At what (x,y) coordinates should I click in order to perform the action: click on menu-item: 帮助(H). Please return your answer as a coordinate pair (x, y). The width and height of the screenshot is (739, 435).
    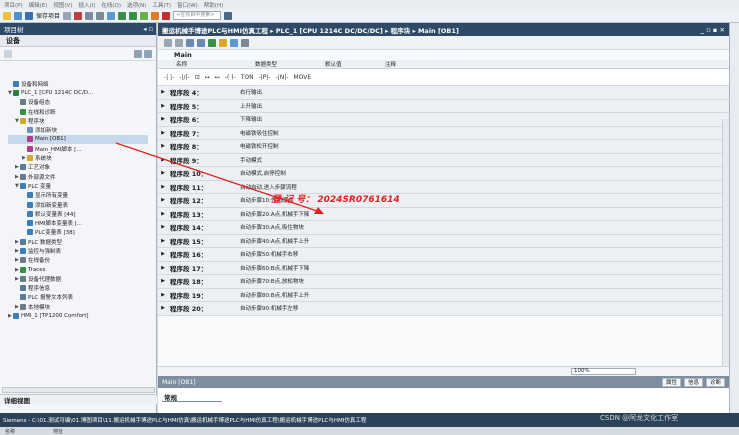
    Looking at the image, I should click on (213, 5).